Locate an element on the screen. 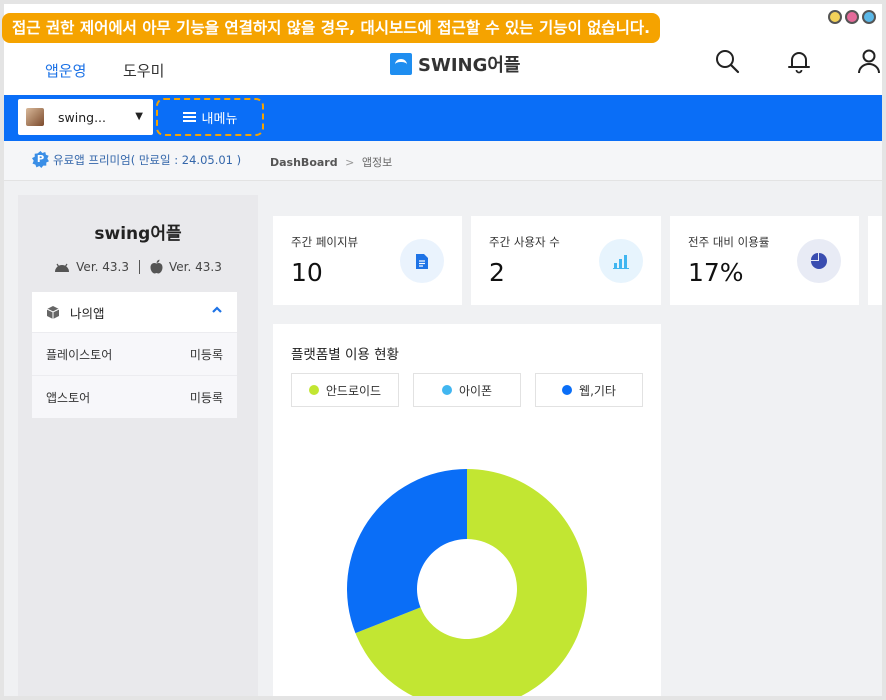  apple-icon is located at coordinates (156, 266).